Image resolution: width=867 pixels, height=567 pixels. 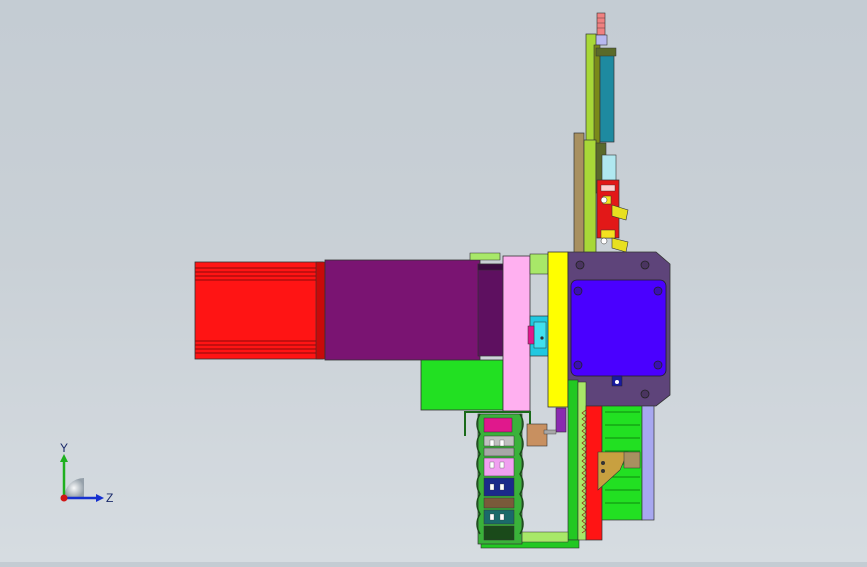 What do you see at coordinates (539, 264) in the screenshot?
I see `green-spacer` at bounding box center [539, 264].